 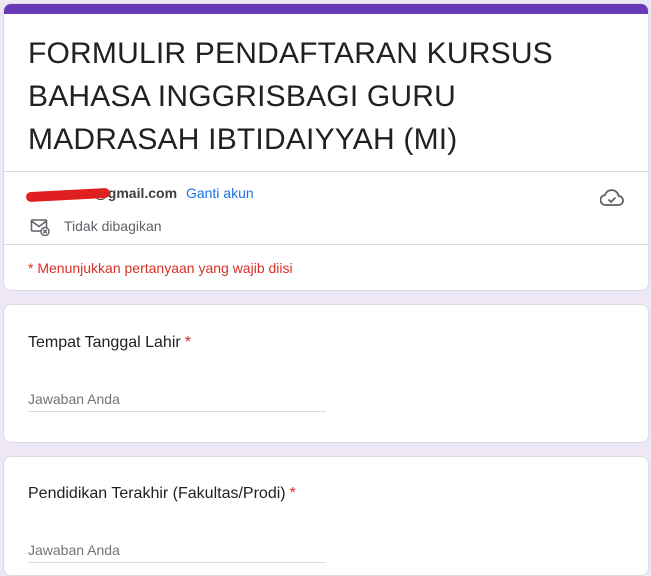 What do you see at coordinates (104, 342) in the screenshot?
I see `question-label: Tempat Tanggal Lahir` at bounding box center [104, 342].